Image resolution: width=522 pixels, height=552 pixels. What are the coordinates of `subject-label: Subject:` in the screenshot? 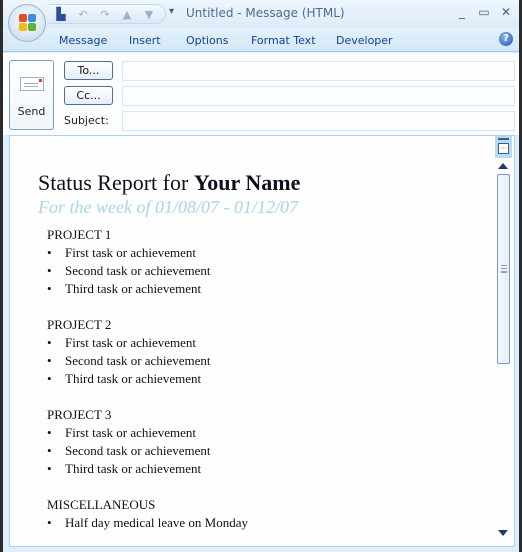 It's located at (86, 120).